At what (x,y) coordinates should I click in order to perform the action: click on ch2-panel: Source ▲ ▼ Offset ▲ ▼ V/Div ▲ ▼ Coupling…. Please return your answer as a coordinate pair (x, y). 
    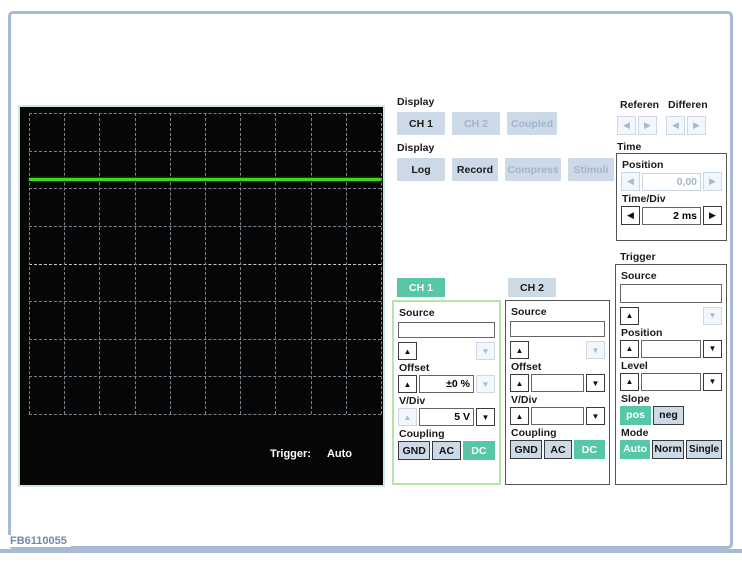
    Looking at the image, I should click on (557, 392).